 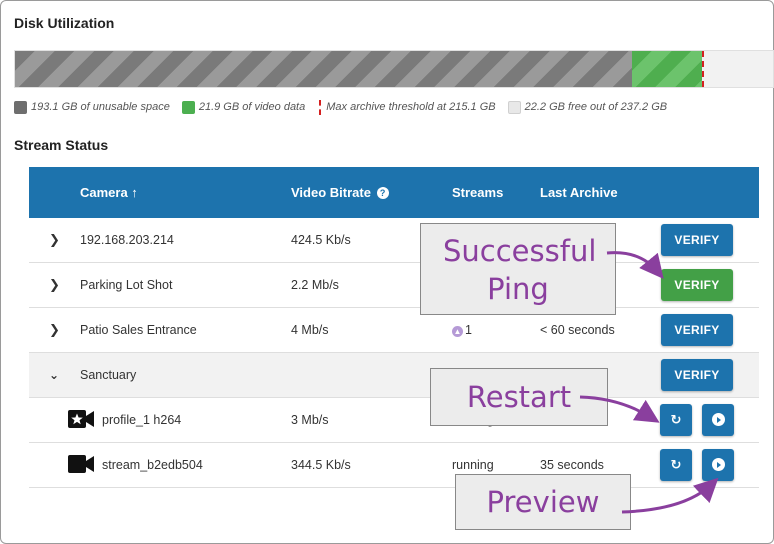 I want to click on stream-name: stream_b2edb504, so click(x=152, y=465).